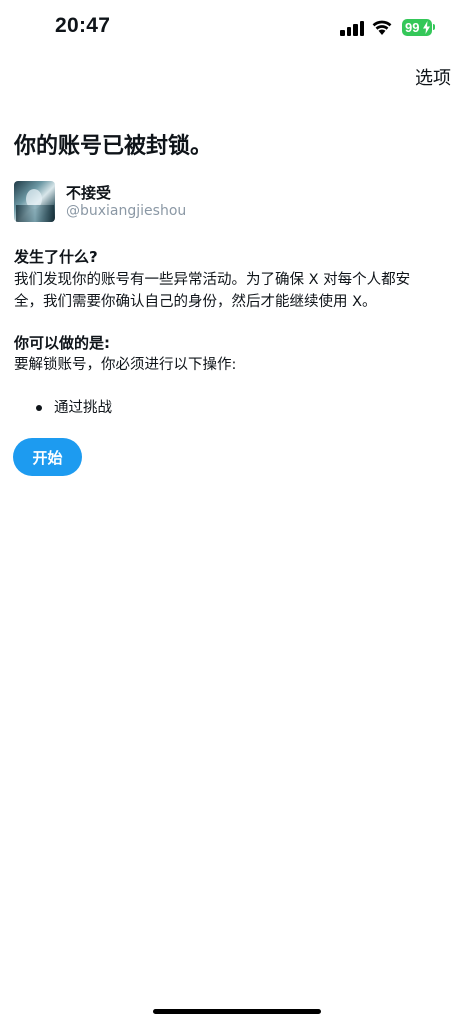 The width and height of the screenshot is (473, 1024). What do you see at coordinates (212, 280) in the screenshot?
I see `what-happened-text-line-1: 我们发现你的账号有一些异常活动。为了确保 X 对每个人都安` at bounding box center [212, 280].